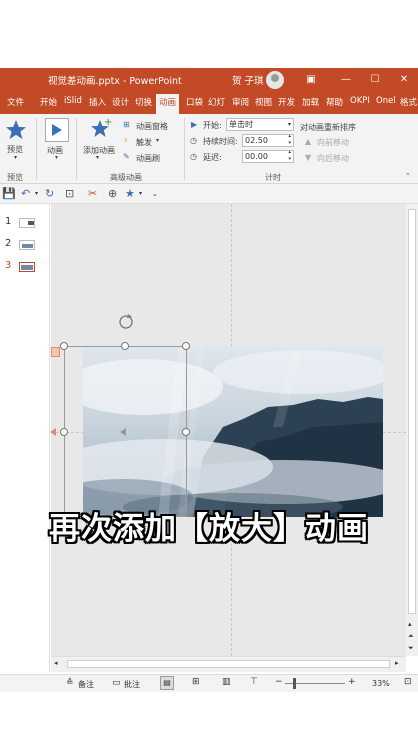 Image resolution: width=418 pixels, height=750 pixels. I want to click on save-icon: 💾, so click(9, 194).